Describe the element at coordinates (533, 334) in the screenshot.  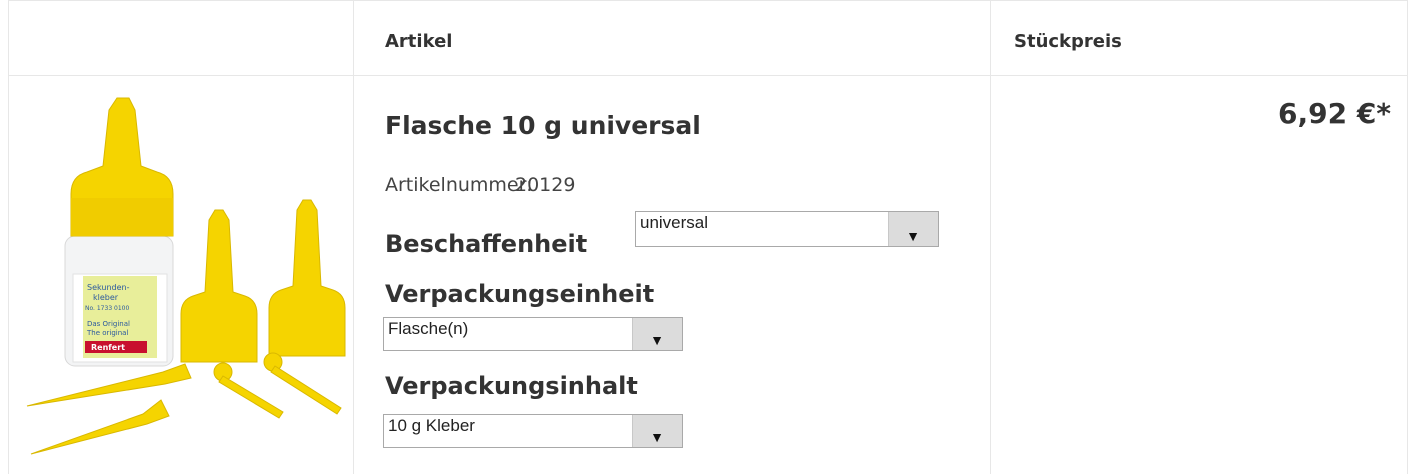
I see `verpackungseinheit-select: Flasche(n) ▼` at that location.